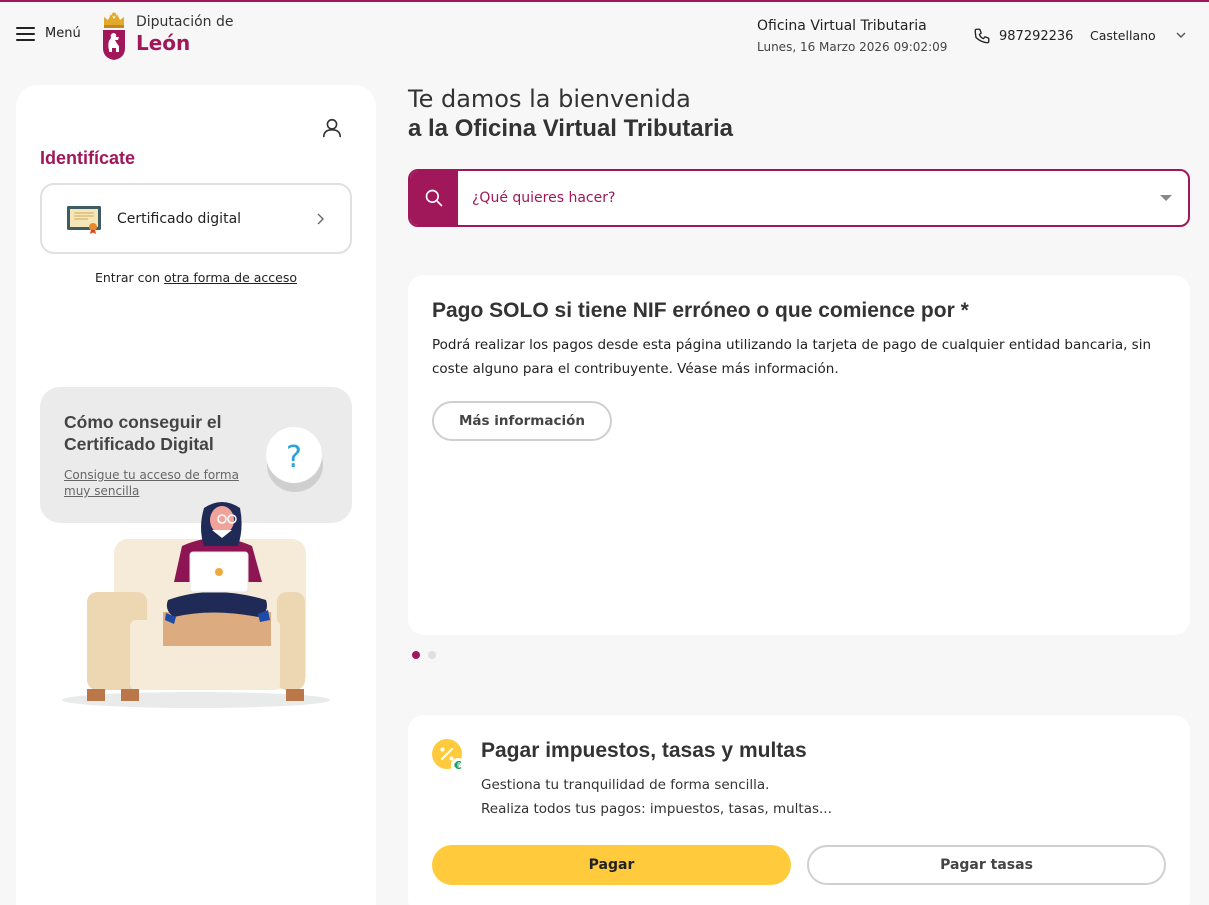 The height and width of the screenshot is (905, 1209). Describe the element at coordinates (163, 43) in the screenshot. I see `logo-text-line2: León` at that location.